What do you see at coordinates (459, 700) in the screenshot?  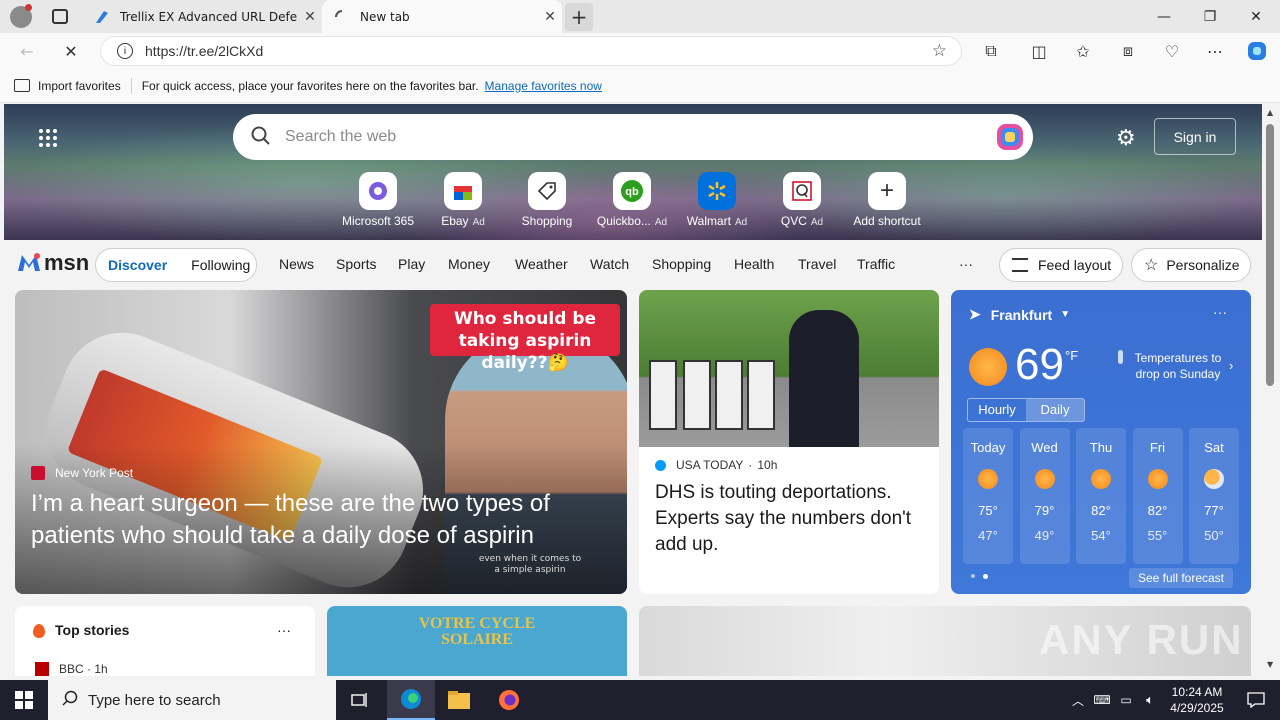 I see `file-explorer-icon` at bounding box center [459, 700].